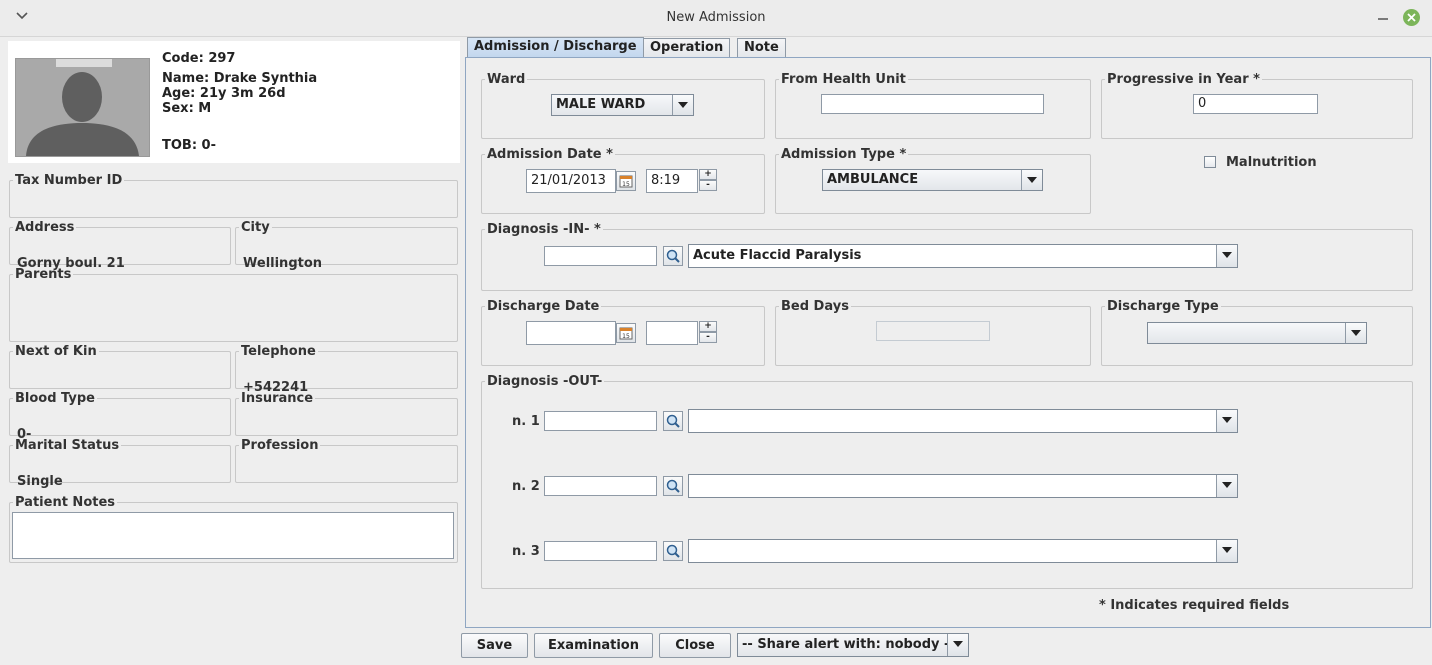 The width and height of the screenshot is (1432, 665). What do you see at coordinates (545, 381) in the screenshot?
I see `diagnosis-out-label: Diagnosis -OUT-` at bounding box center [545, 381].